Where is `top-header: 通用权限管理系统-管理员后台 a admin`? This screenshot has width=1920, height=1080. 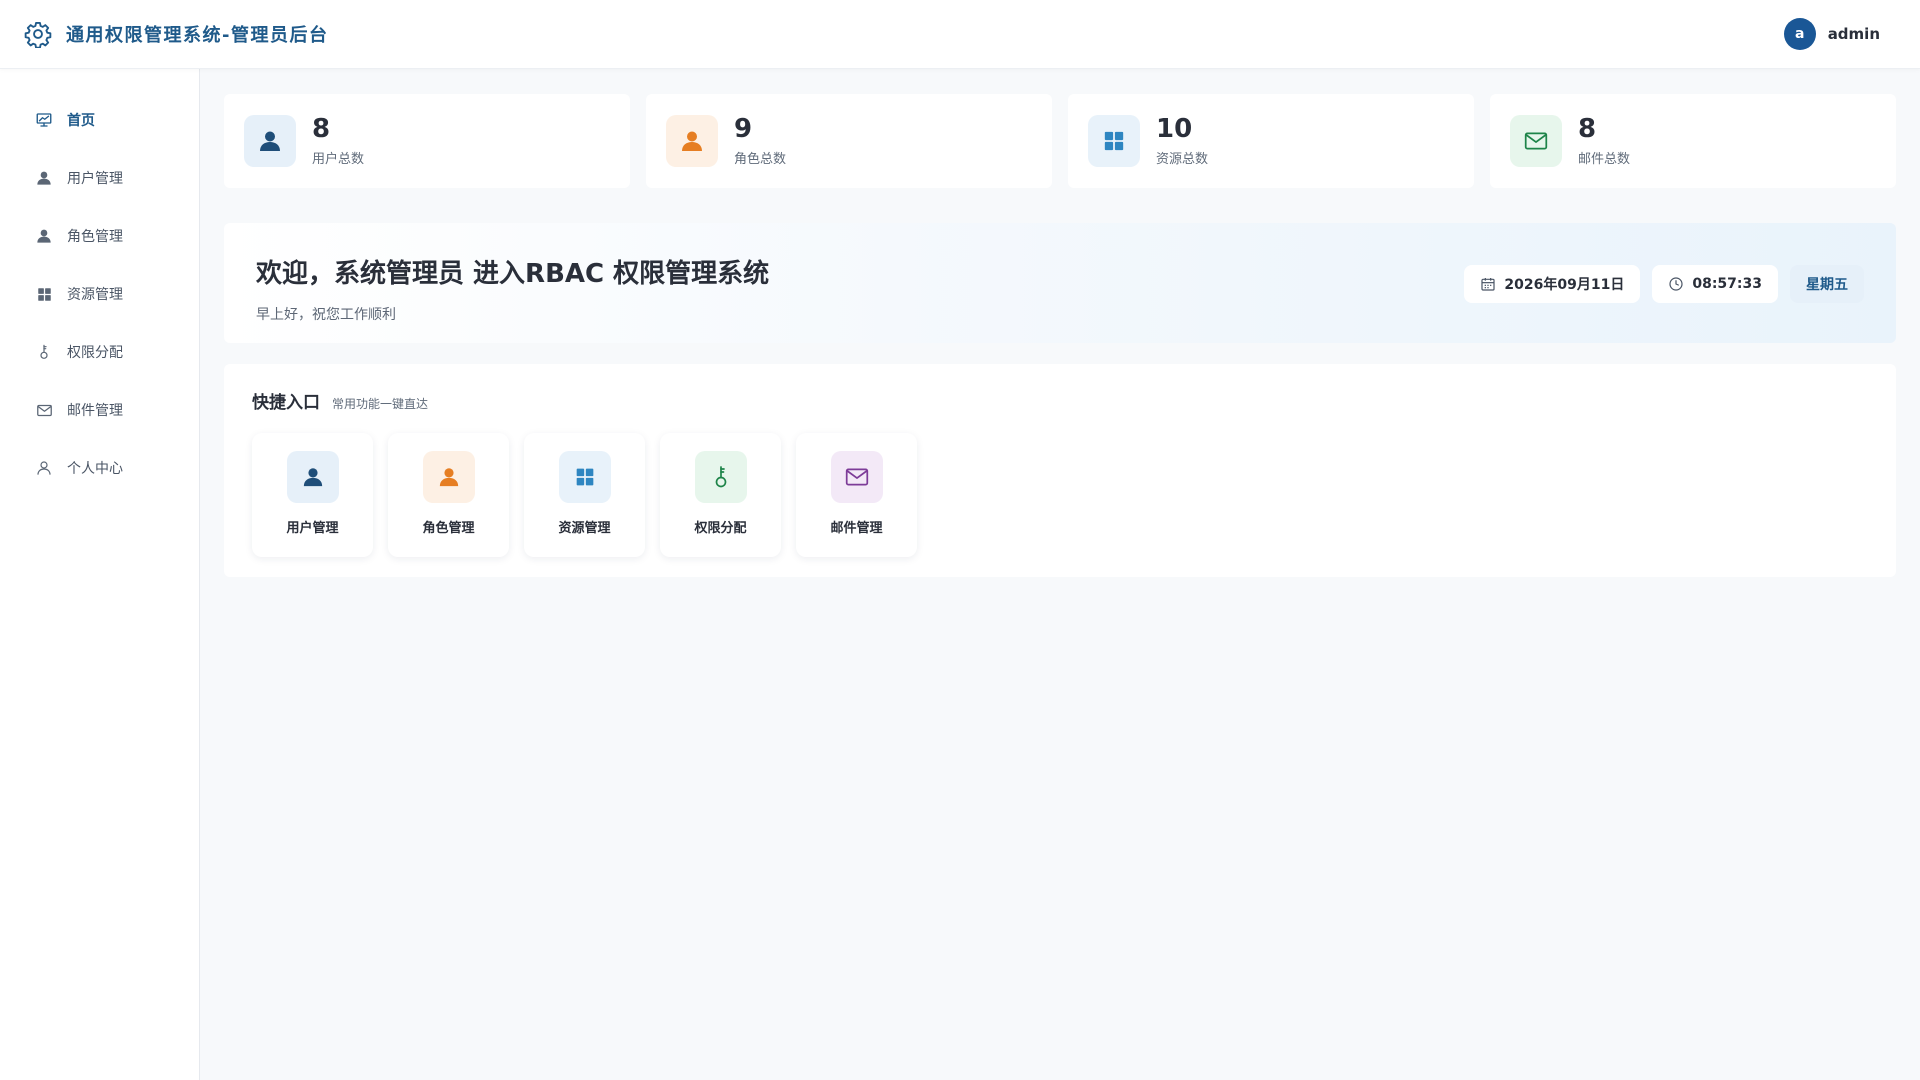
top-header: 通用权限管理系统-管理员后台 a admin is located at coordinates (960, 34).